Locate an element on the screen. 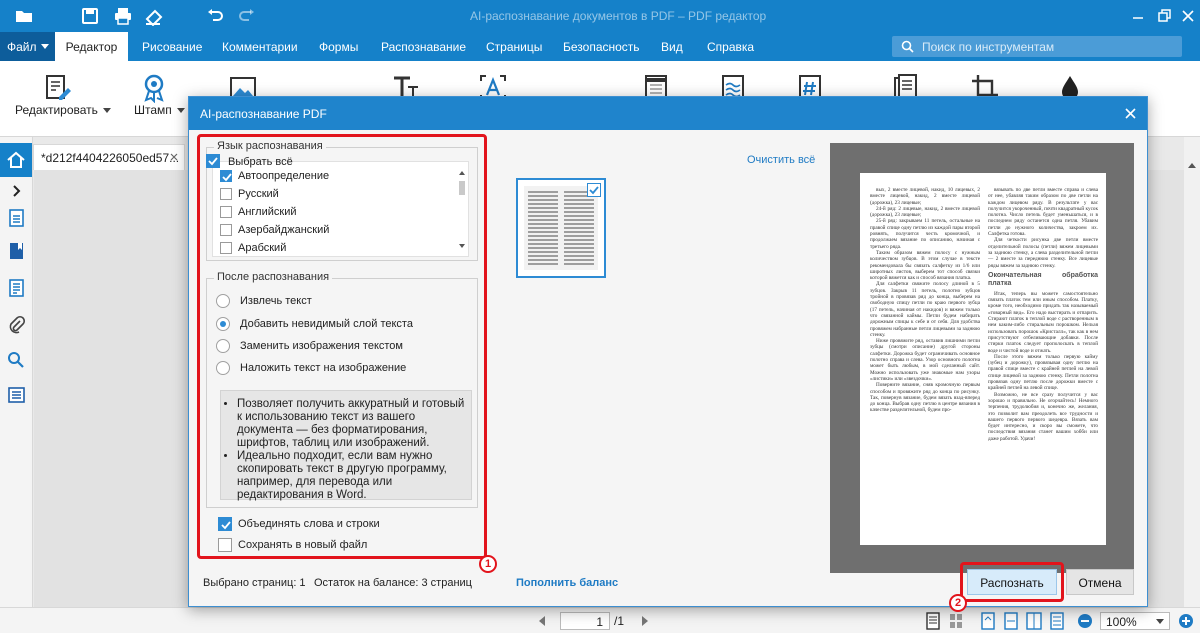 The image size is (1200, 633). edit-tool-label: Редактировать is located at coordinates (56, 110).